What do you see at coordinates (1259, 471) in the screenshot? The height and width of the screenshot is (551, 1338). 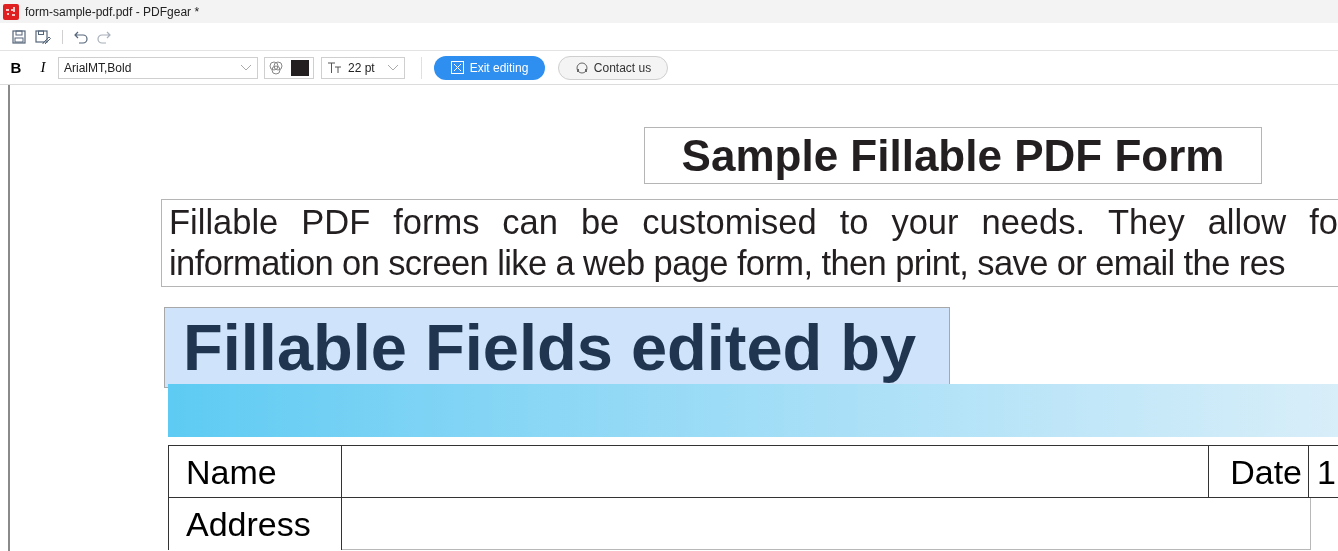 I see `table-cell: Date` at bounding box center [1259, 471].